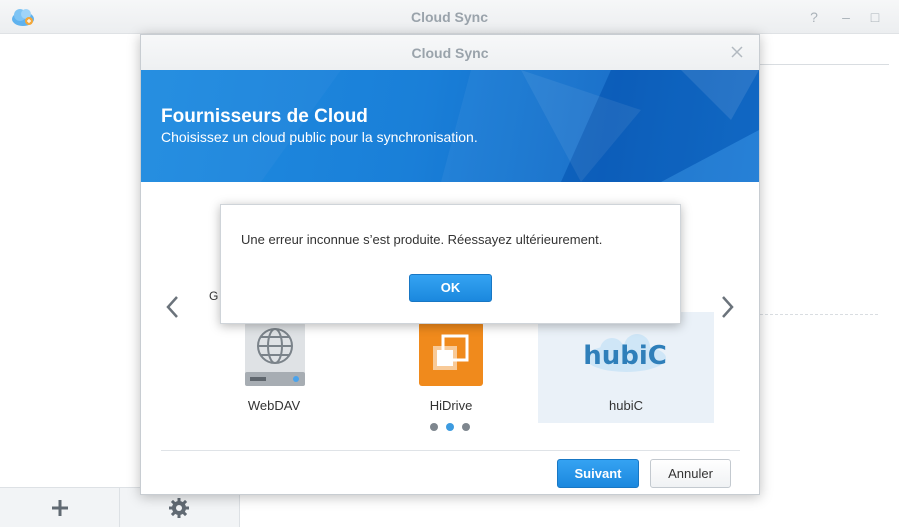  I want to click on provider-label: hubiC, so click(626, 405).